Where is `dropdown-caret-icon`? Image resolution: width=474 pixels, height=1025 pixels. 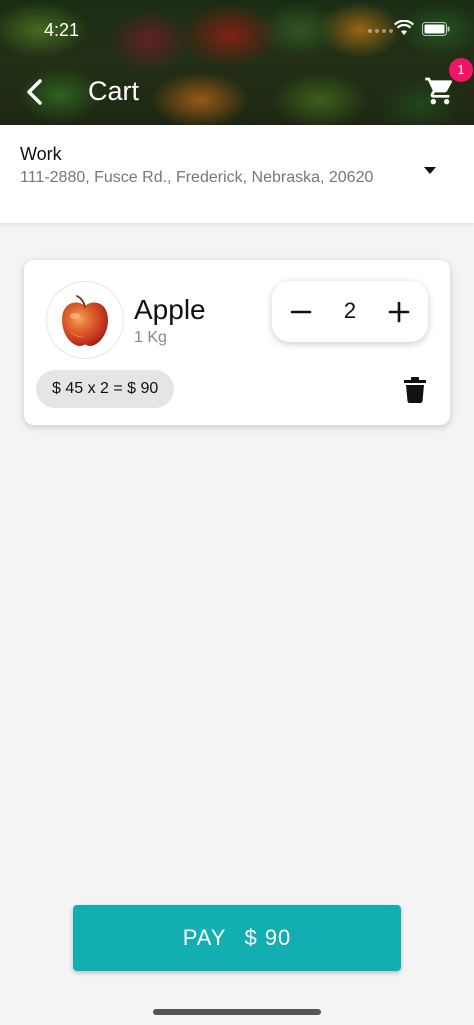
dropdown-caret-icon is located at coordinates (430, 170).